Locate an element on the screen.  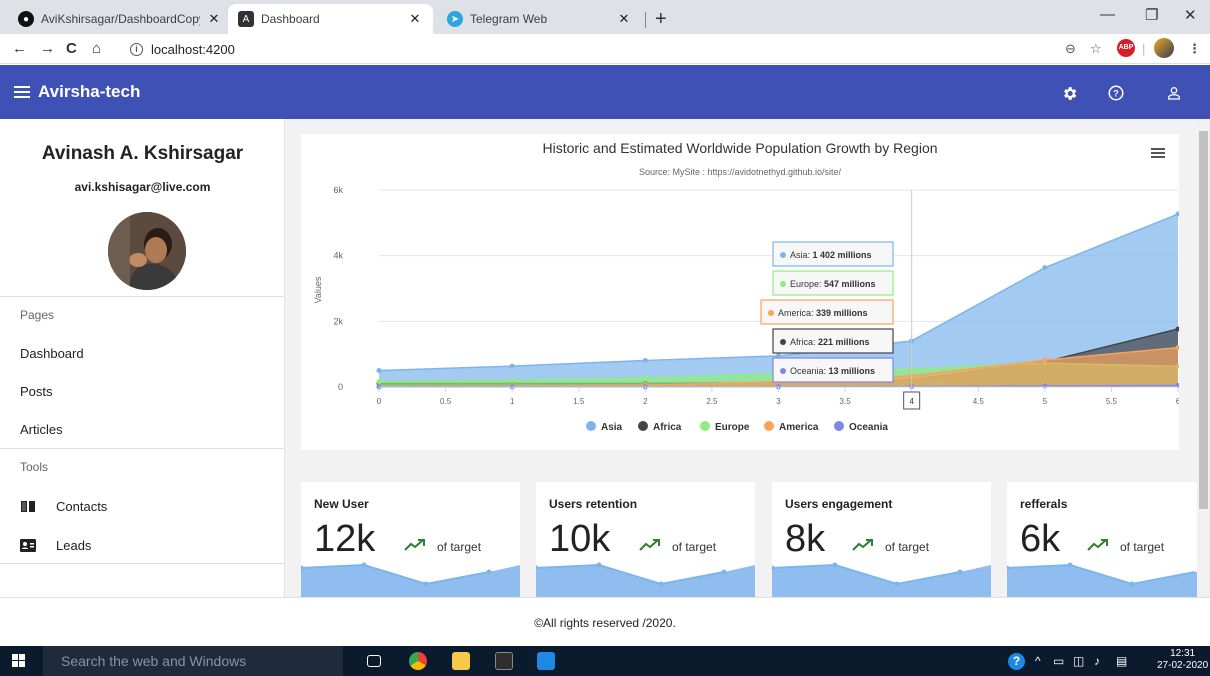
sidebar-item-posts: Posts is located at coordinates (36, 391).